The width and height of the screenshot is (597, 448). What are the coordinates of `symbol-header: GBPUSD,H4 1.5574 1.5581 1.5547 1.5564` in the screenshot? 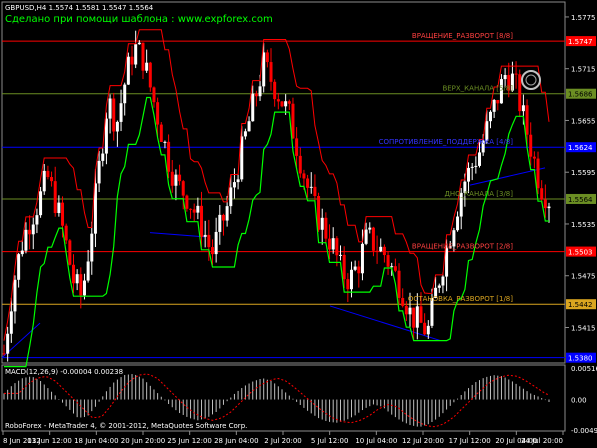 It's located at (79, 8).